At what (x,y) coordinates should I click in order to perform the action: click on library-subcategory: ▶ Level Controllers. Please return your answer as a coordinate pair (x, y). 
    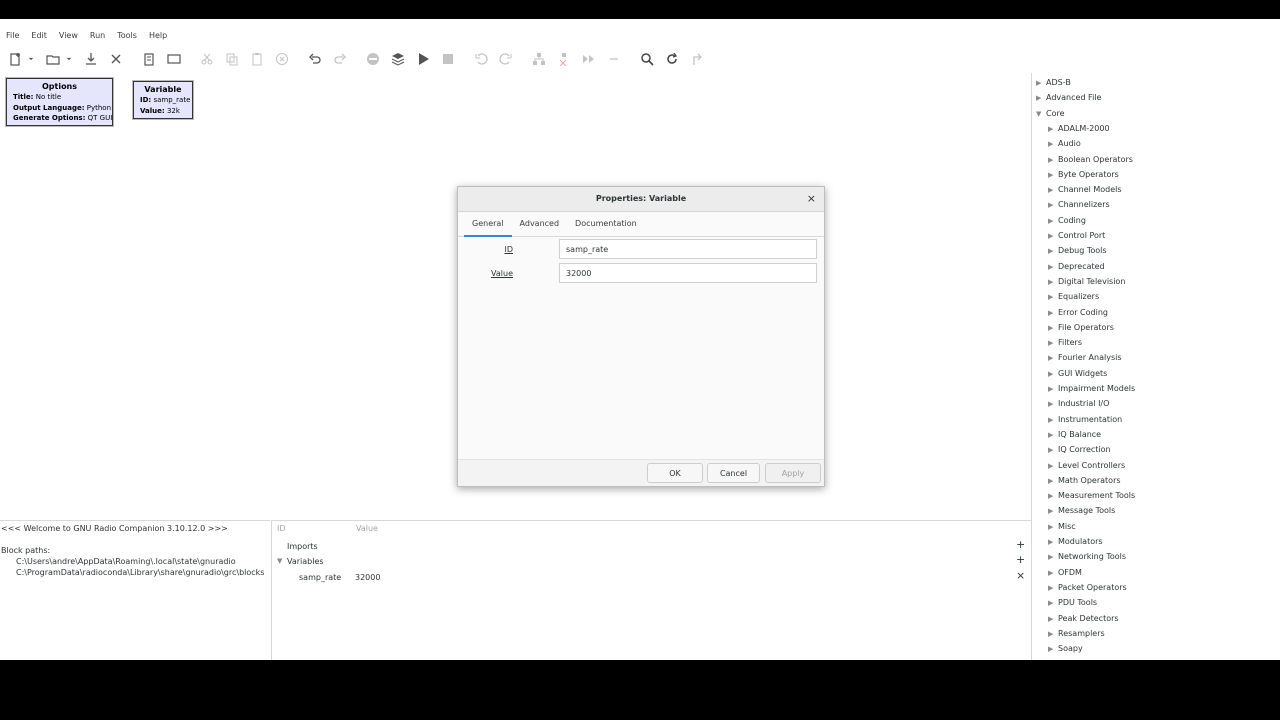
    Looking at the image, I should click on (1086, 465).